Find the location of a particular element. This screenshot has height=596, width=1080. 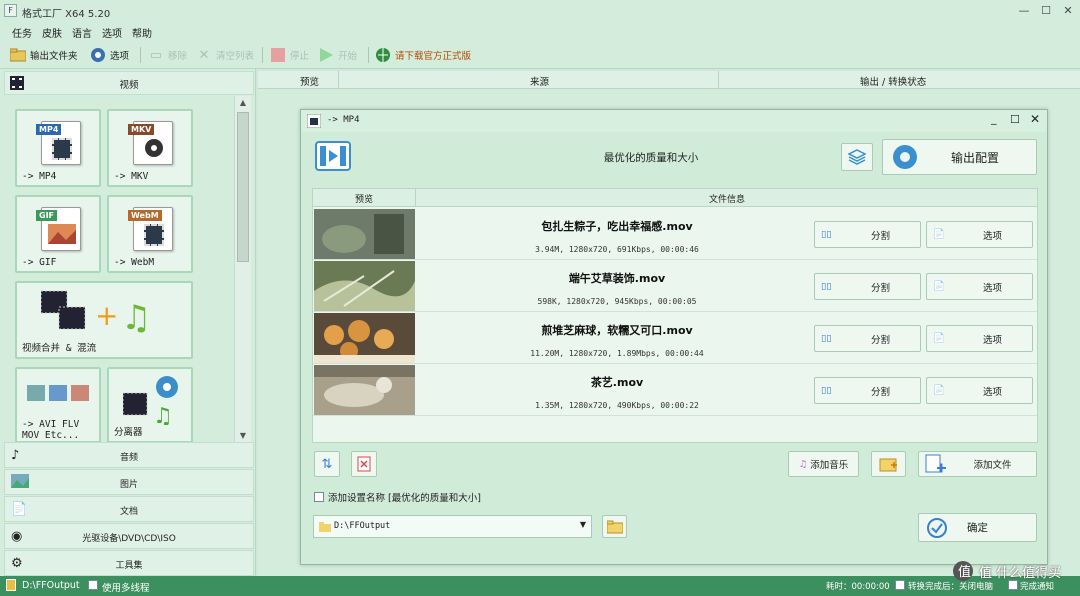

output-config-button: 输出配置 is located at coordinates (959, 157).